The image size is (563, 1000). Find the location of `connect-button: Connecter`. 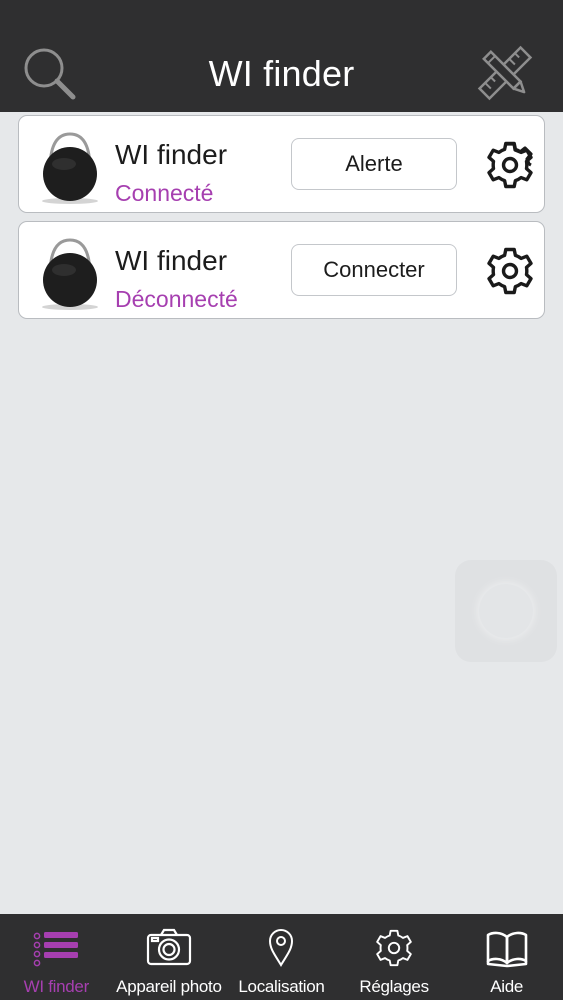

connect-button: Connecter is located at coordinates (374, 270).